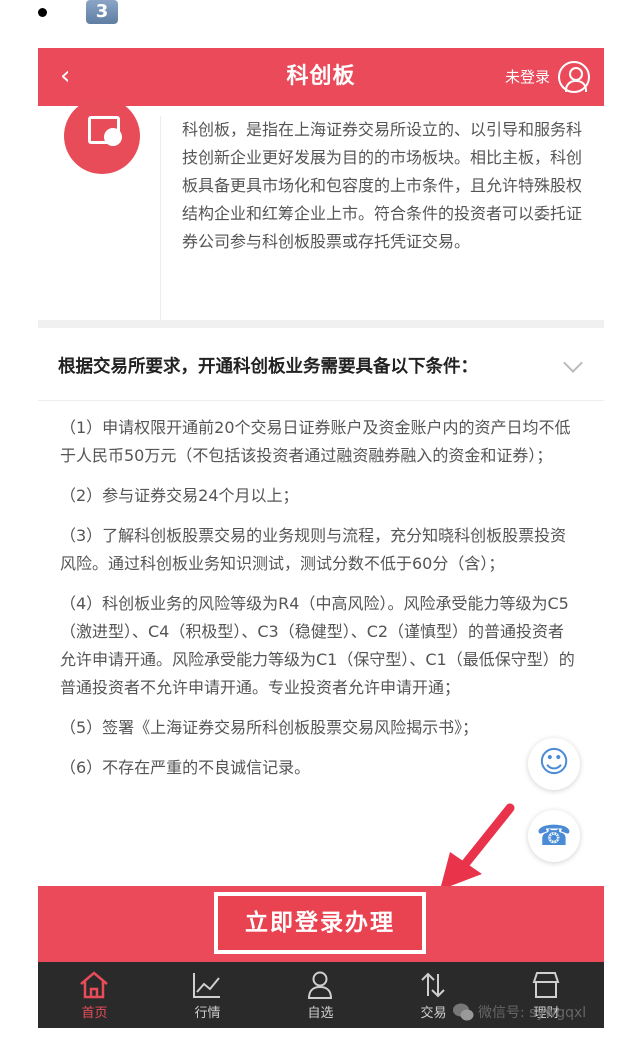 The width and height of the screenshot is (640, 1041). I want to click on customer-service-icon, so click(554, 764).